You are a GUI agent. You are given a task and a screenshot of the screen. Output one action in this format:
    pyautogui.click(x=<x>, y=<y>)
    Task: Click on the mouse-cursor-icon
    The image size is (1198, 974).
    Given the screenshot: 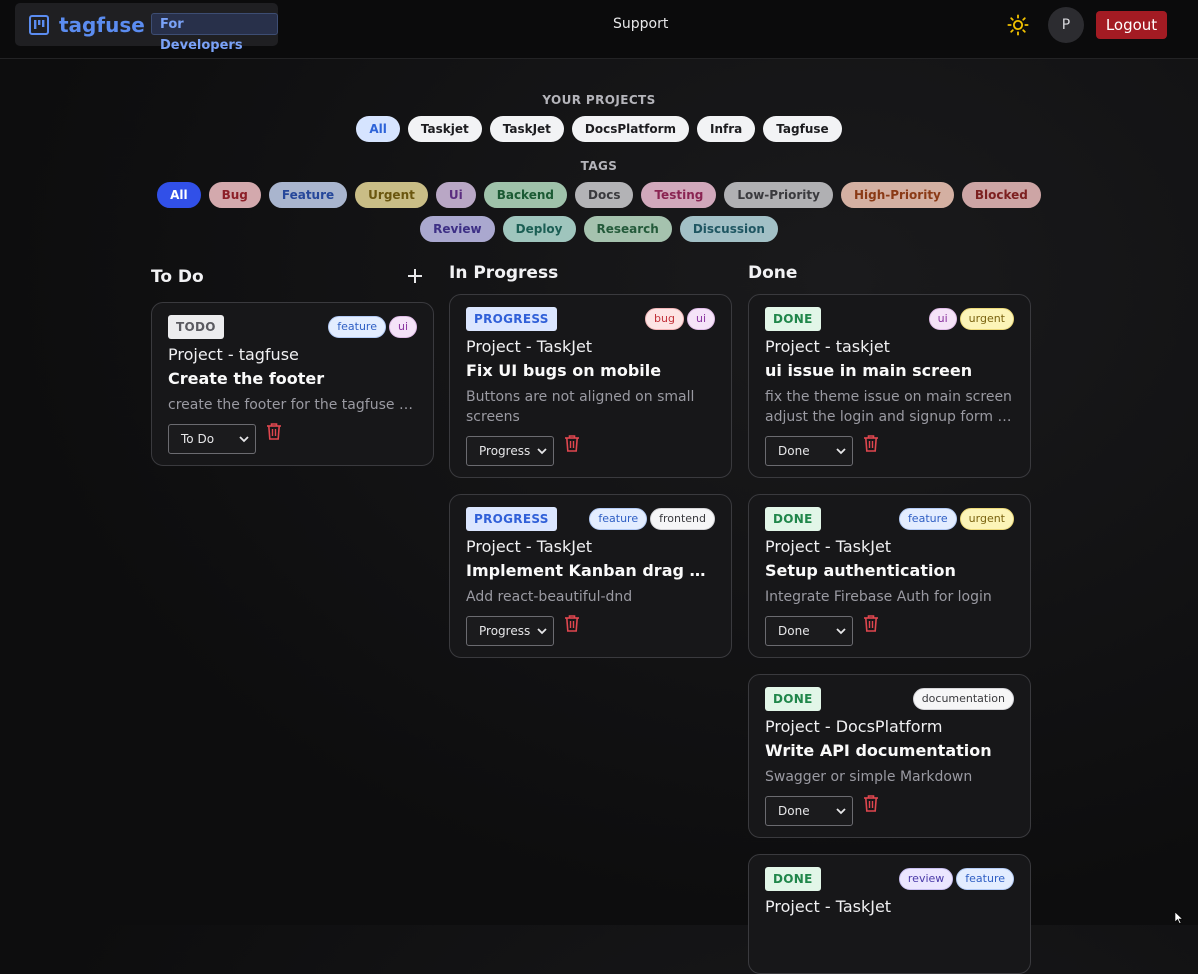 What is the action you would take?
    pyautogui.click(x=1179, y=918)
    